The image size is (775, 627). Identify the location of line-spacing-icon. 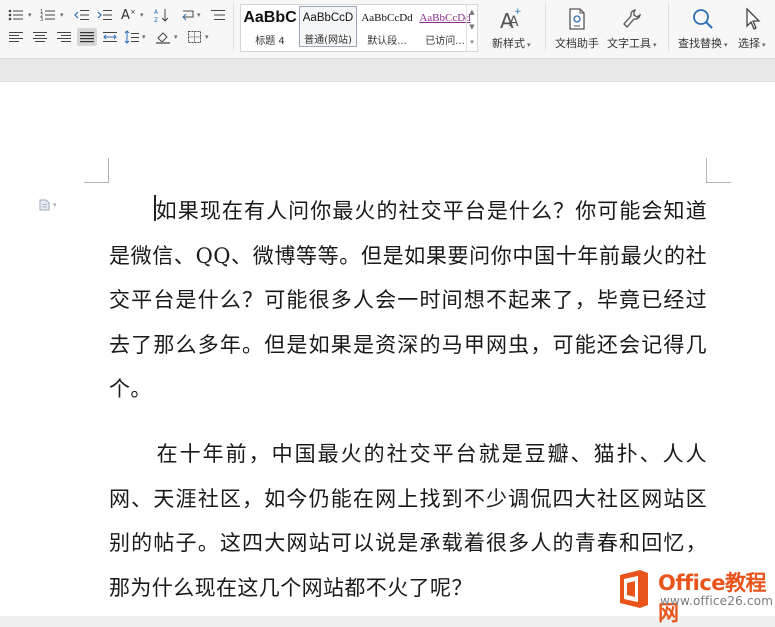
(132, 37).